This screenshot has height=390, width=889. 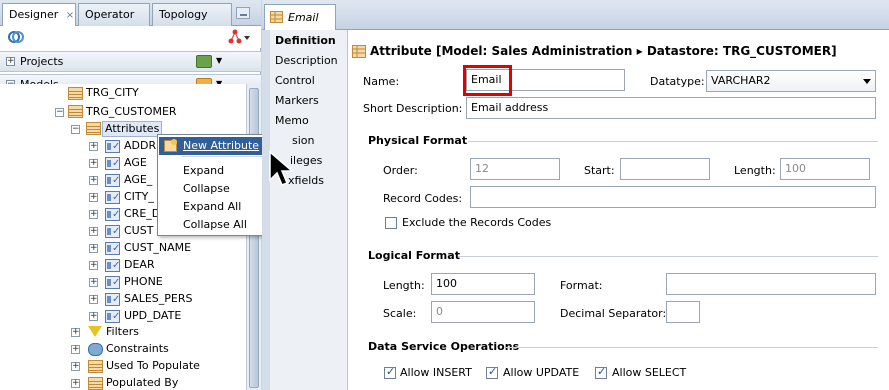 I want to click on allow-insert-checkbox, so click(x=390, y=372).